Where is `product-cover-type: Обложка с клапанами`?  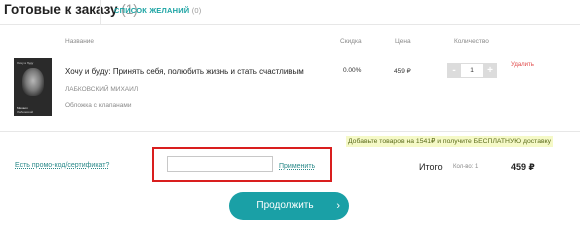
product-cover-type: Обложка с клапанами is located at coordinates (98, 105).